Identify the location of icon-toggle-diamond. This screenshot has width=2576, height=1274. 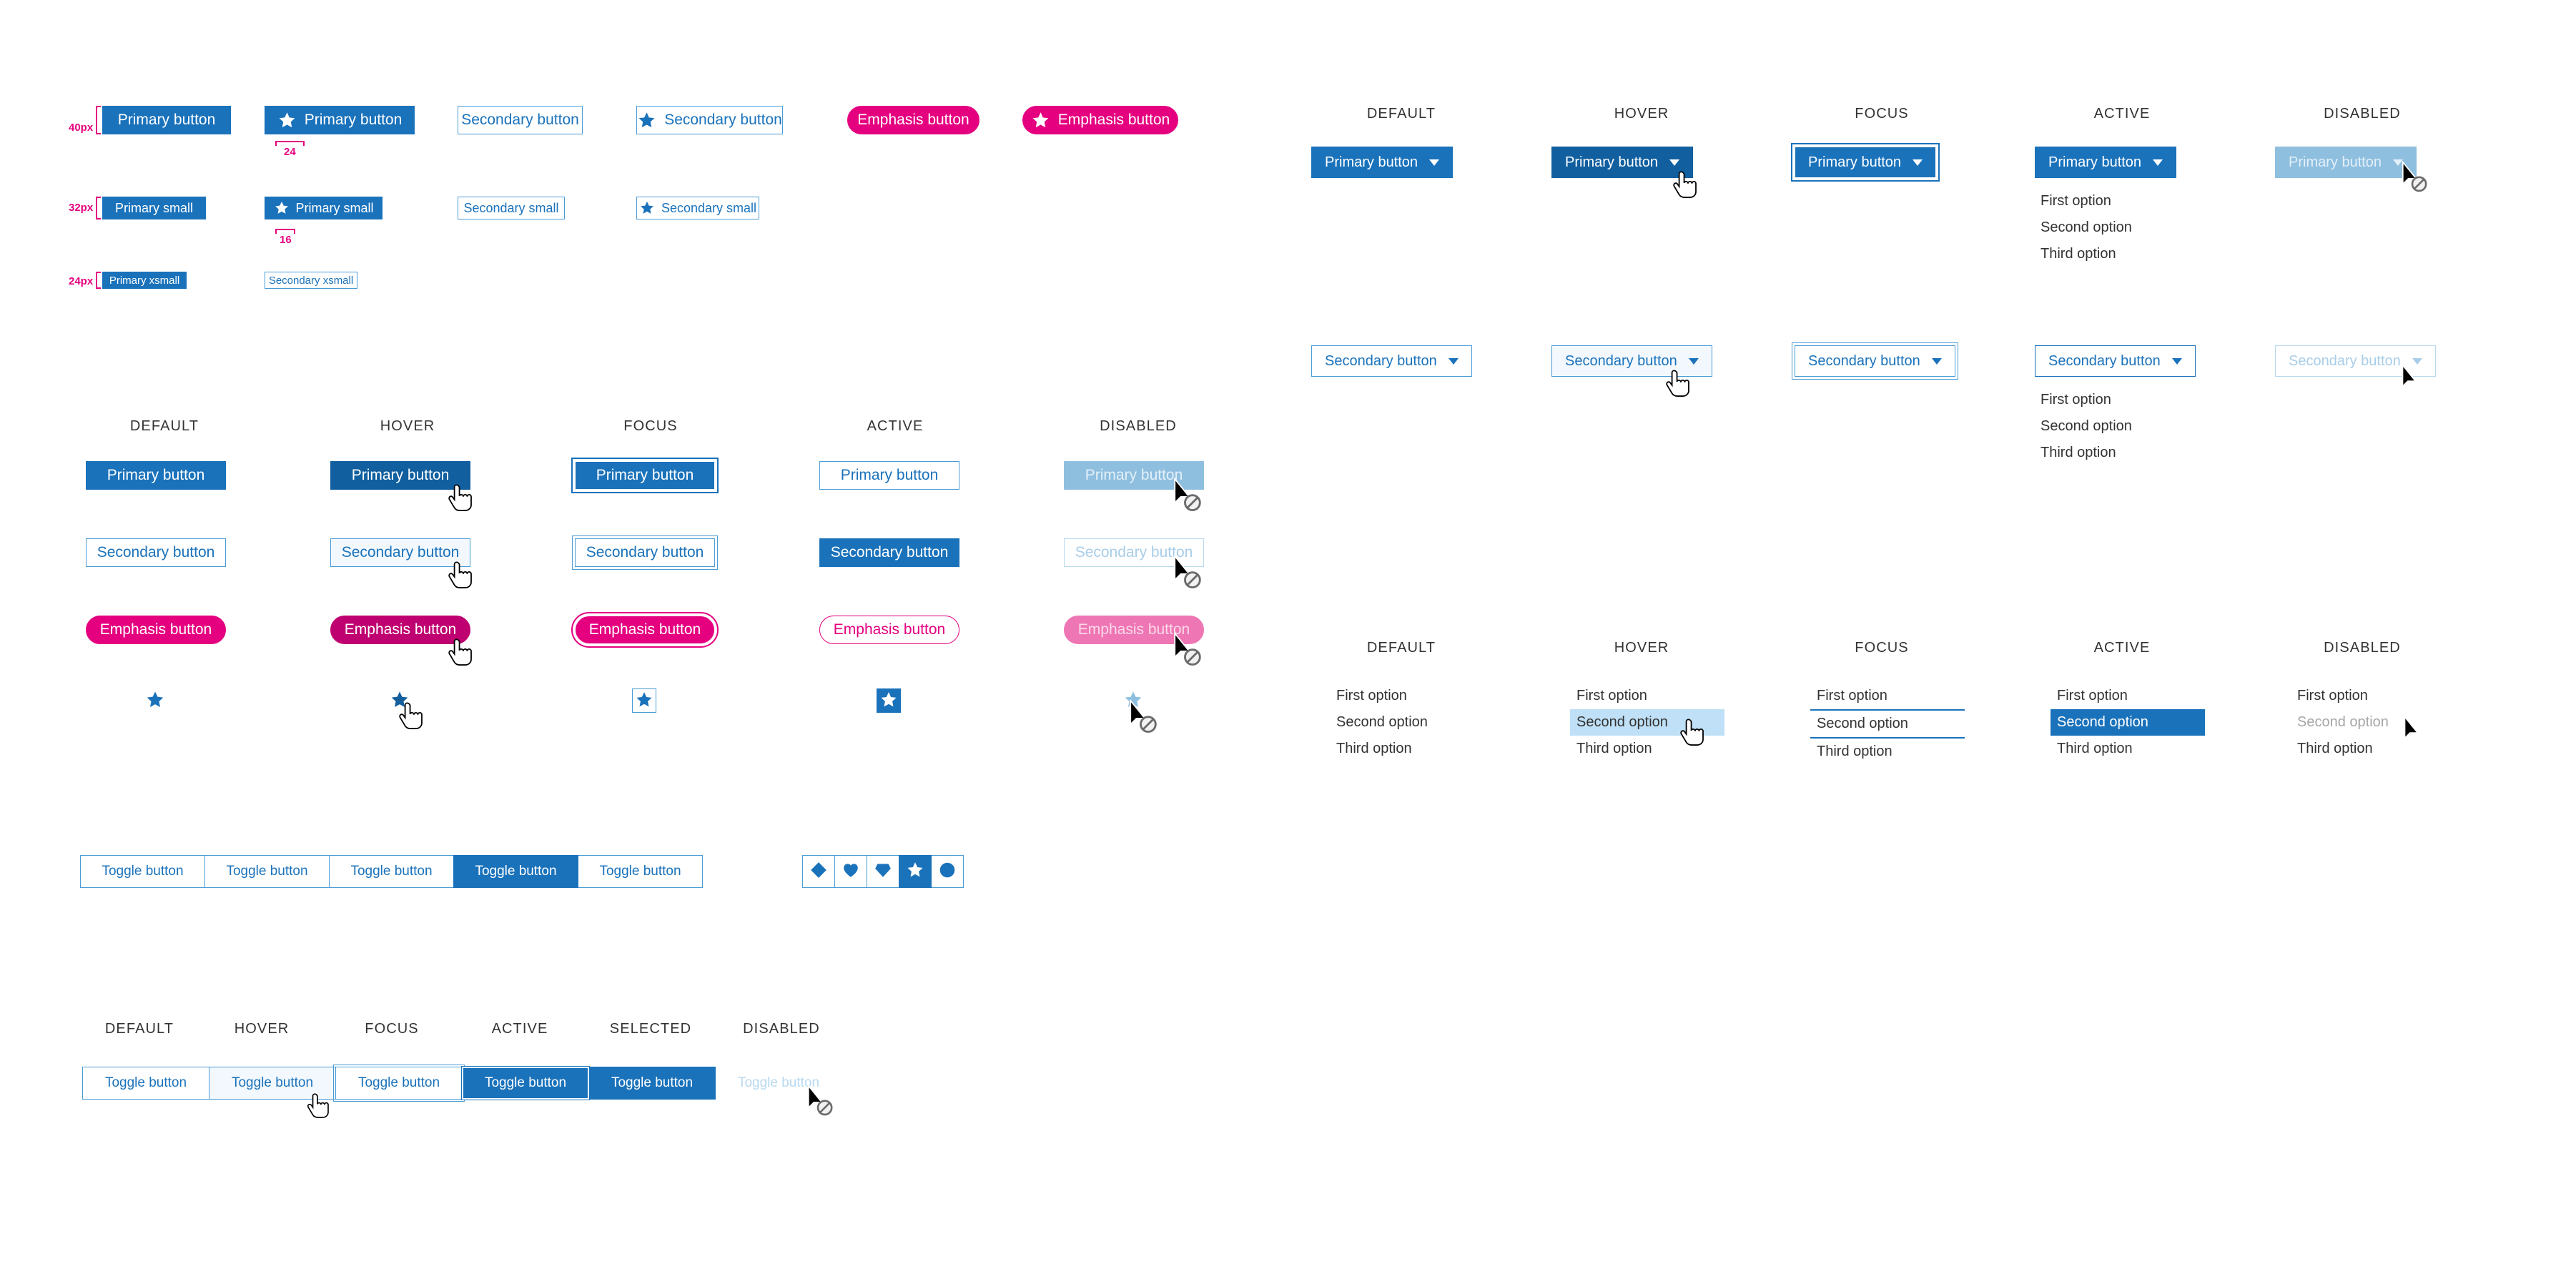
(819, 871).